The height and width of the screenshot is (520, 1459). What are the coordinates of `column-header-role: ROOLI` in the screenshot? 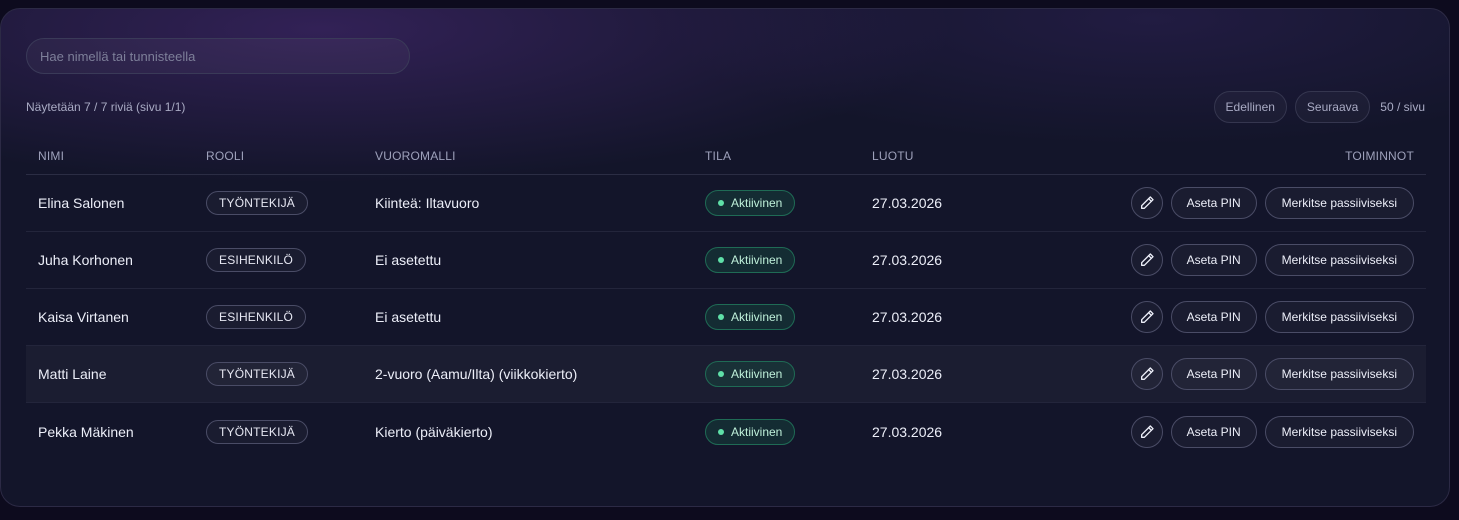 It's located at (225, 155).